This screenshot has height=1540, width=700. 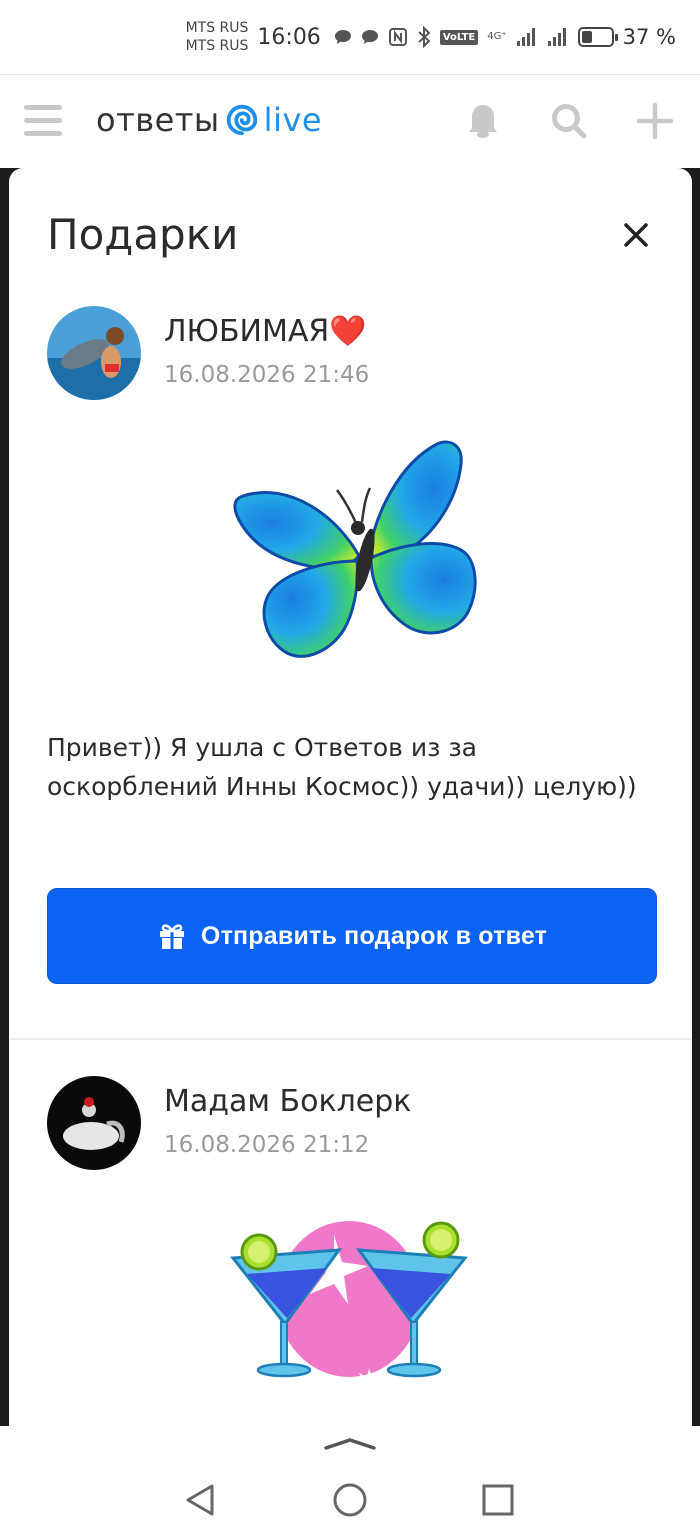 I want to click on back-icon, so click(x=200, y=1500).